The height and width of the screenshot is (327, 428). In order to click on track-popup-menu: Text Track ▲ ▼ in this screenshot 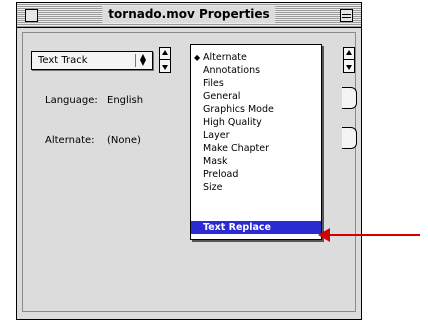, I will do `click(92, 60)`.